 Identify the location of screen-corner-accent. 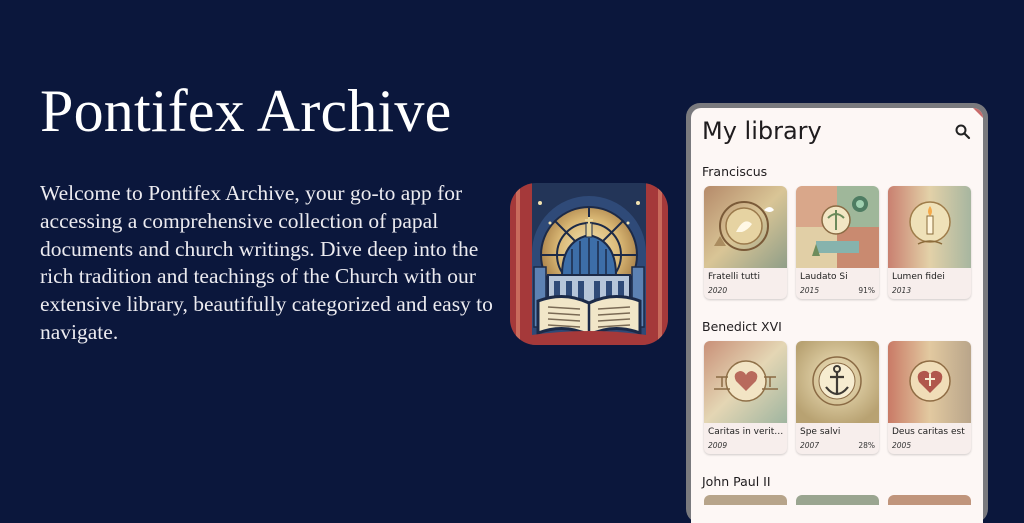
(978, 113).